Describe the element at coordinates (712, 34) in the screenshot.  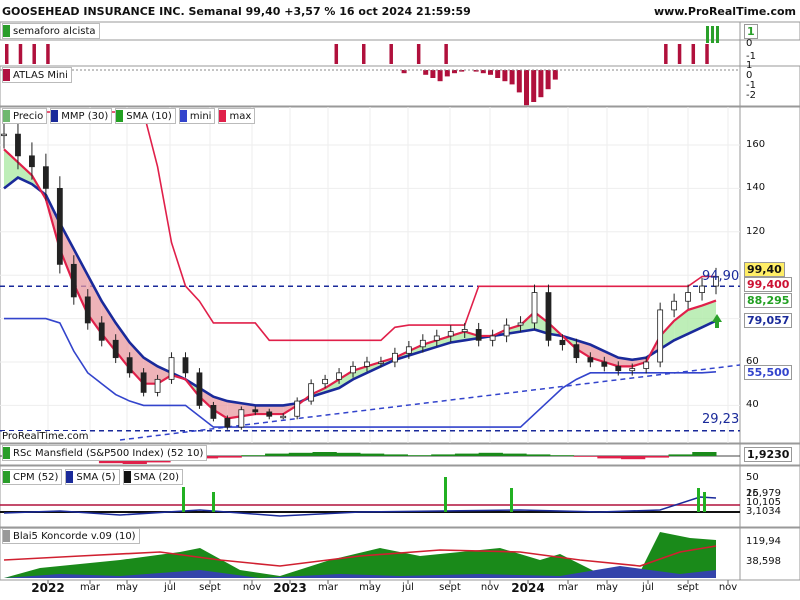
I see `semaforo-green-bar` at that location.